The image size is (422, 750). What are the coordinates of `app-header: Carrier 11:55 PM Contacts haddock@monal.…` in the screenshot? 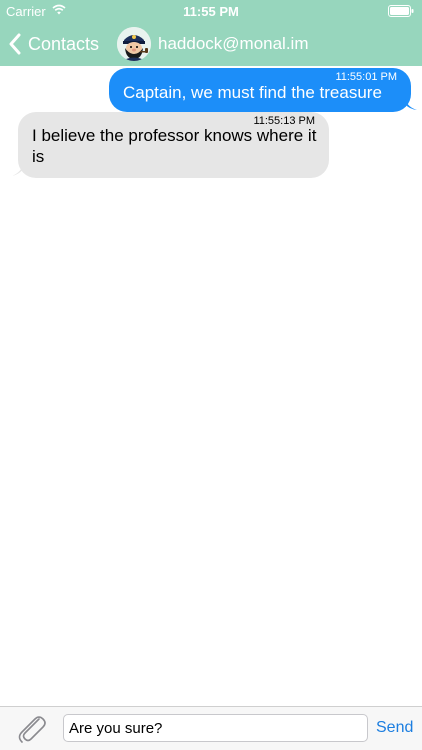 It's located at (211, 33).